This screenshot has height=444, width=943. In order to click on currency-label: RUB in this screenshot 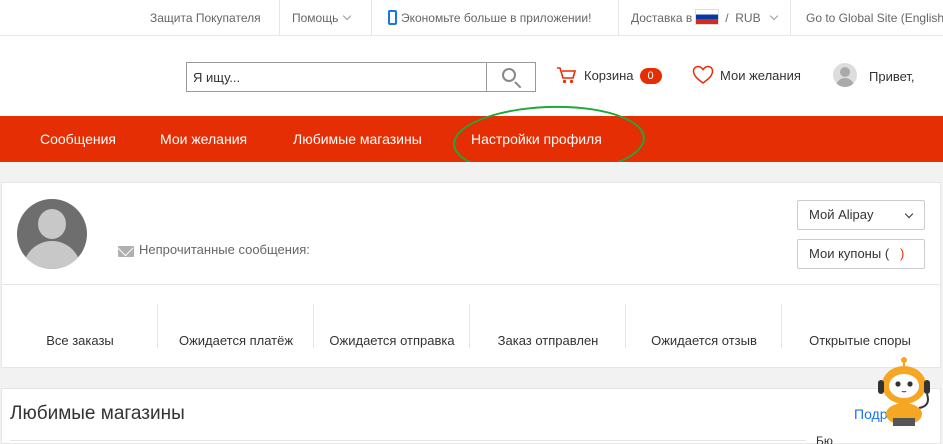, I will do `click(748, 18)`.